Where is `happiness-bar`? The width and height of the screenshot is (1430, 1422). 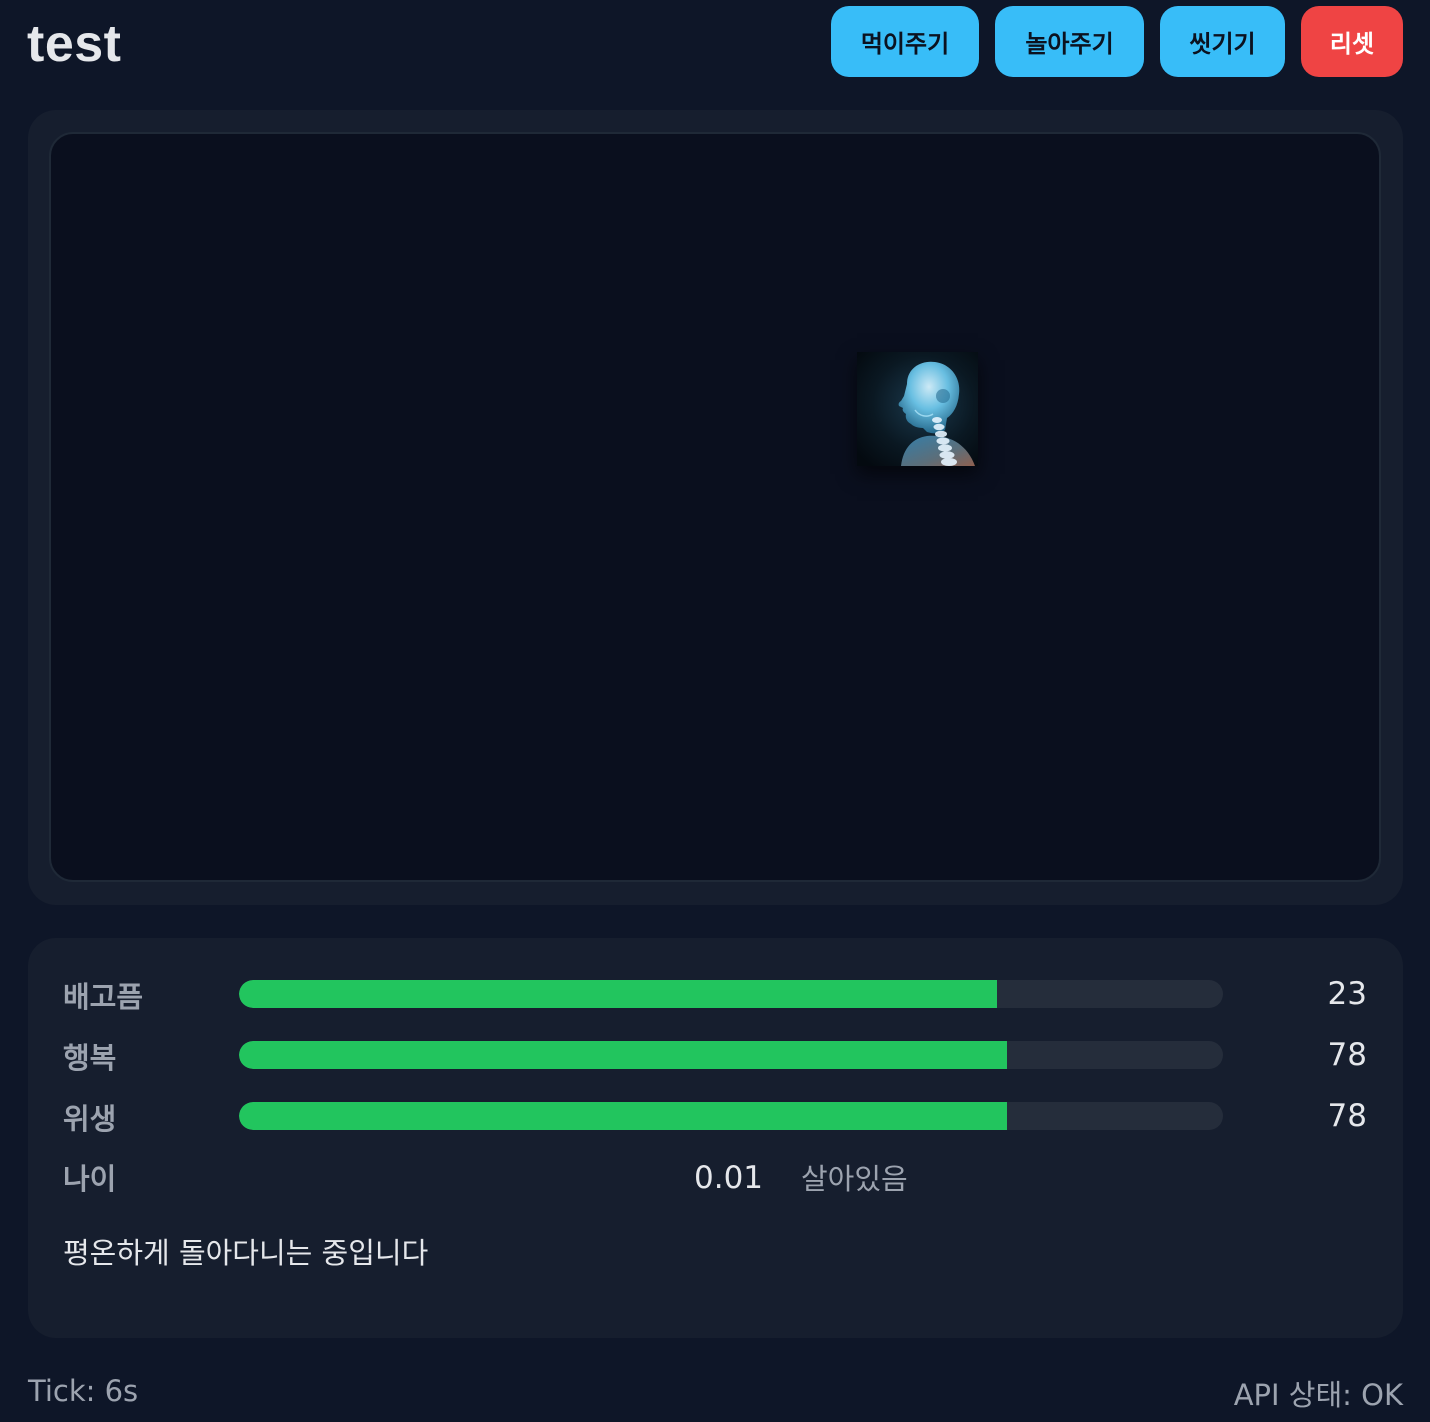
happiness-bar is located at coordinates (731, 1055).